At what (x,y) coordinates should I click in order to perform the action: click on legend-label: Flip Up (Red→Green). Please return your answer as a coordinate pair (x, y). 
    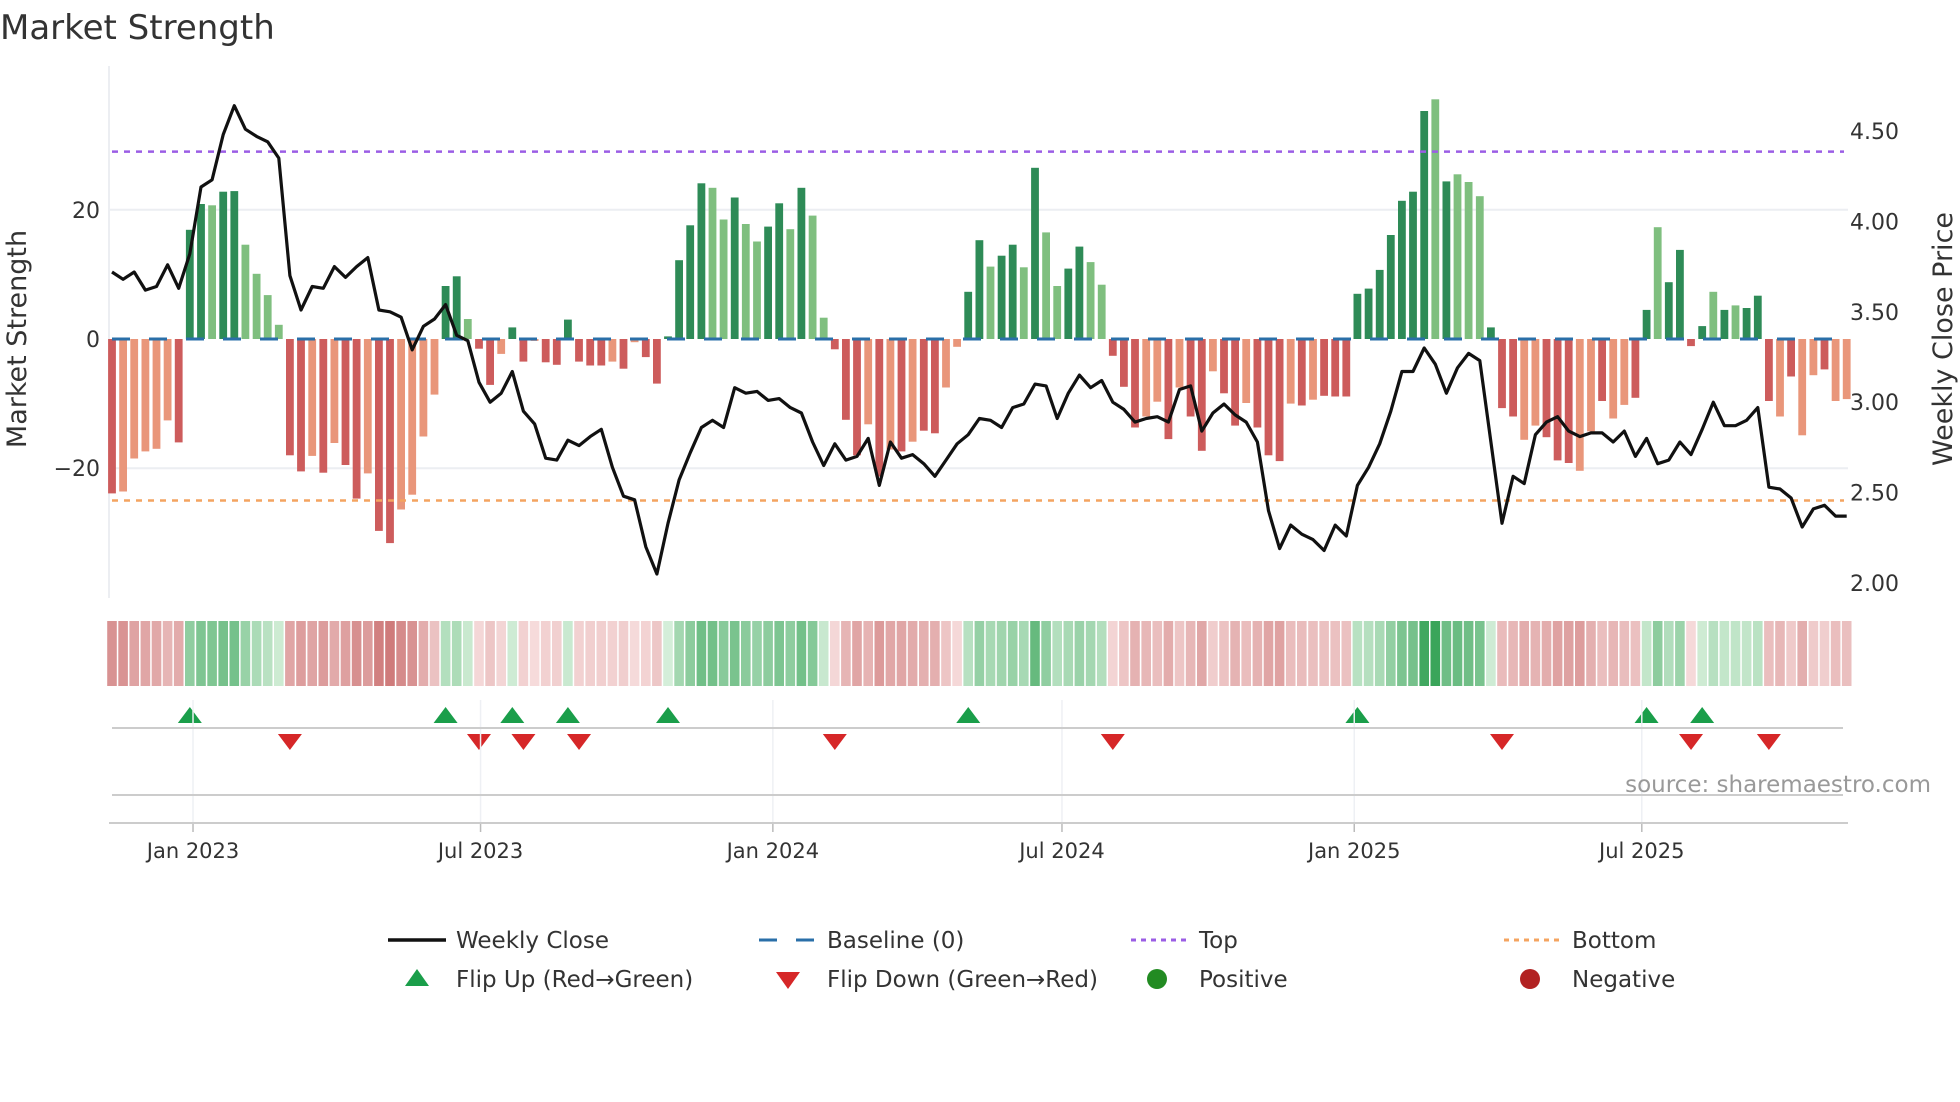
    Looking at the image, I should click on (574, 980).